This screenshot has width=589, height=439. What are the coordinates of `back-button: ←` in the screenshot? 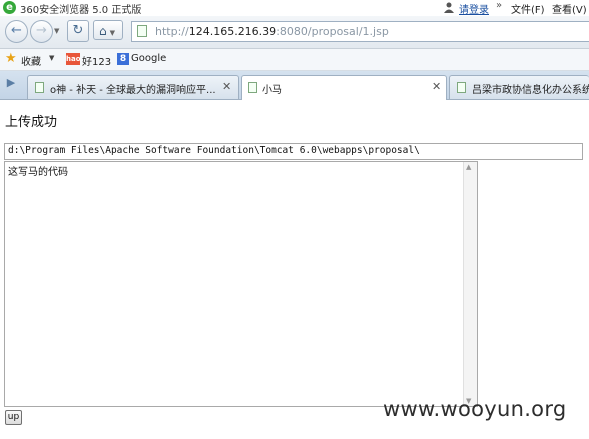 It's located at (16, 31).